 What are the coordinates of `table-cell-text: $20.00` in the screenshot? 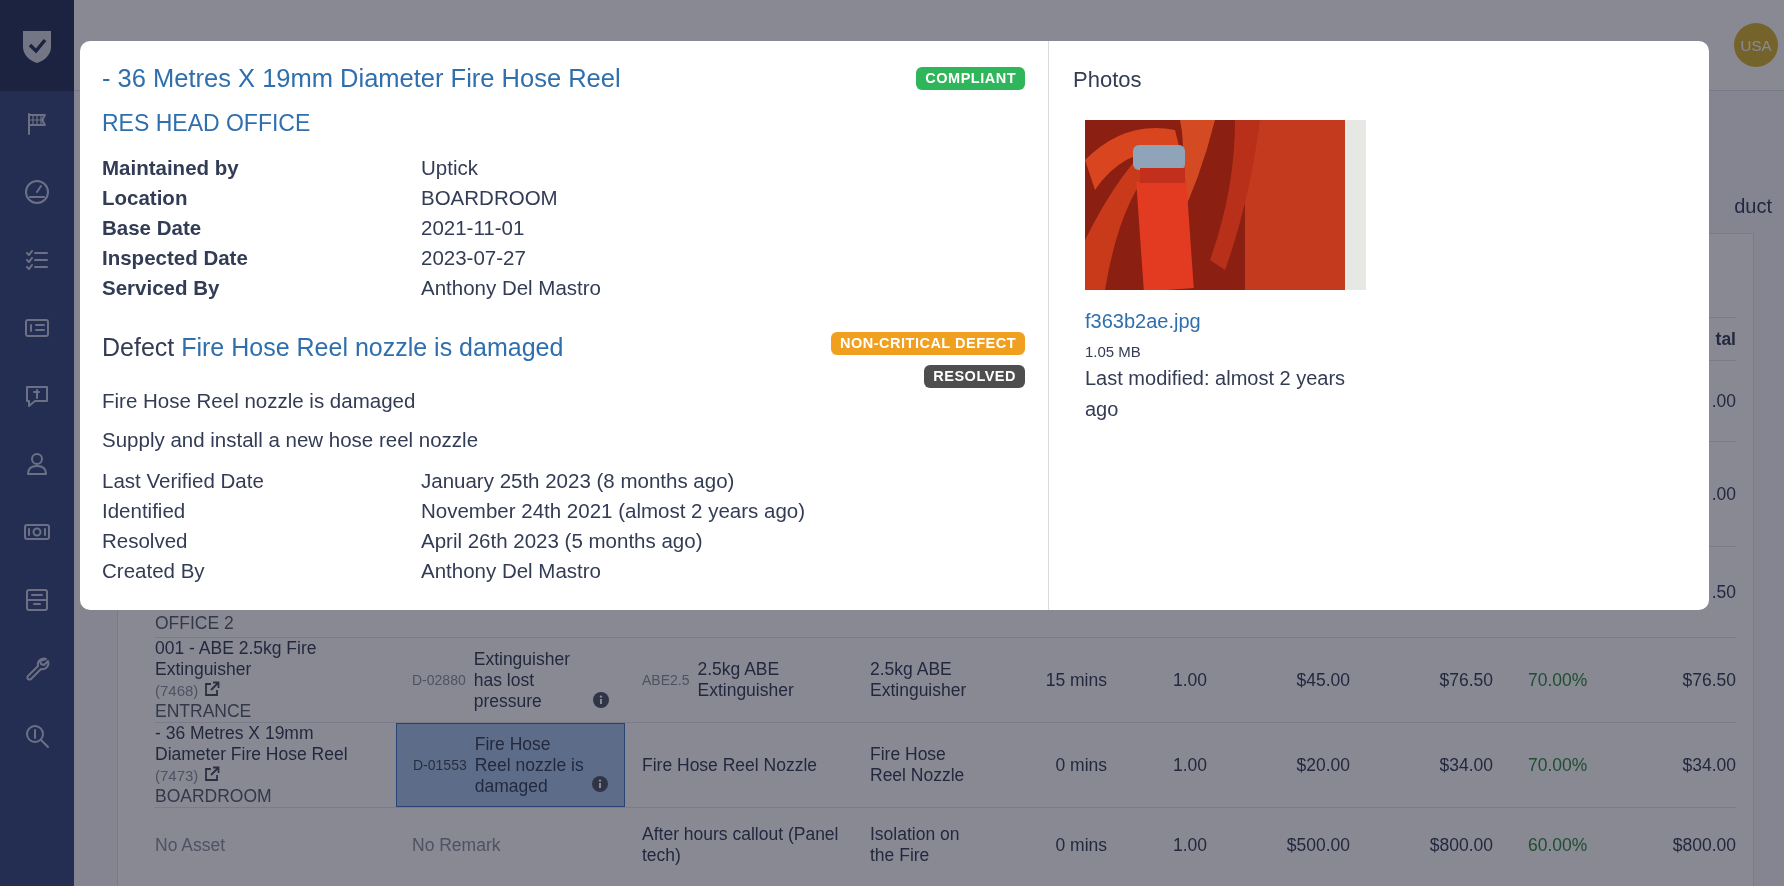 It's located at (1322, 765).